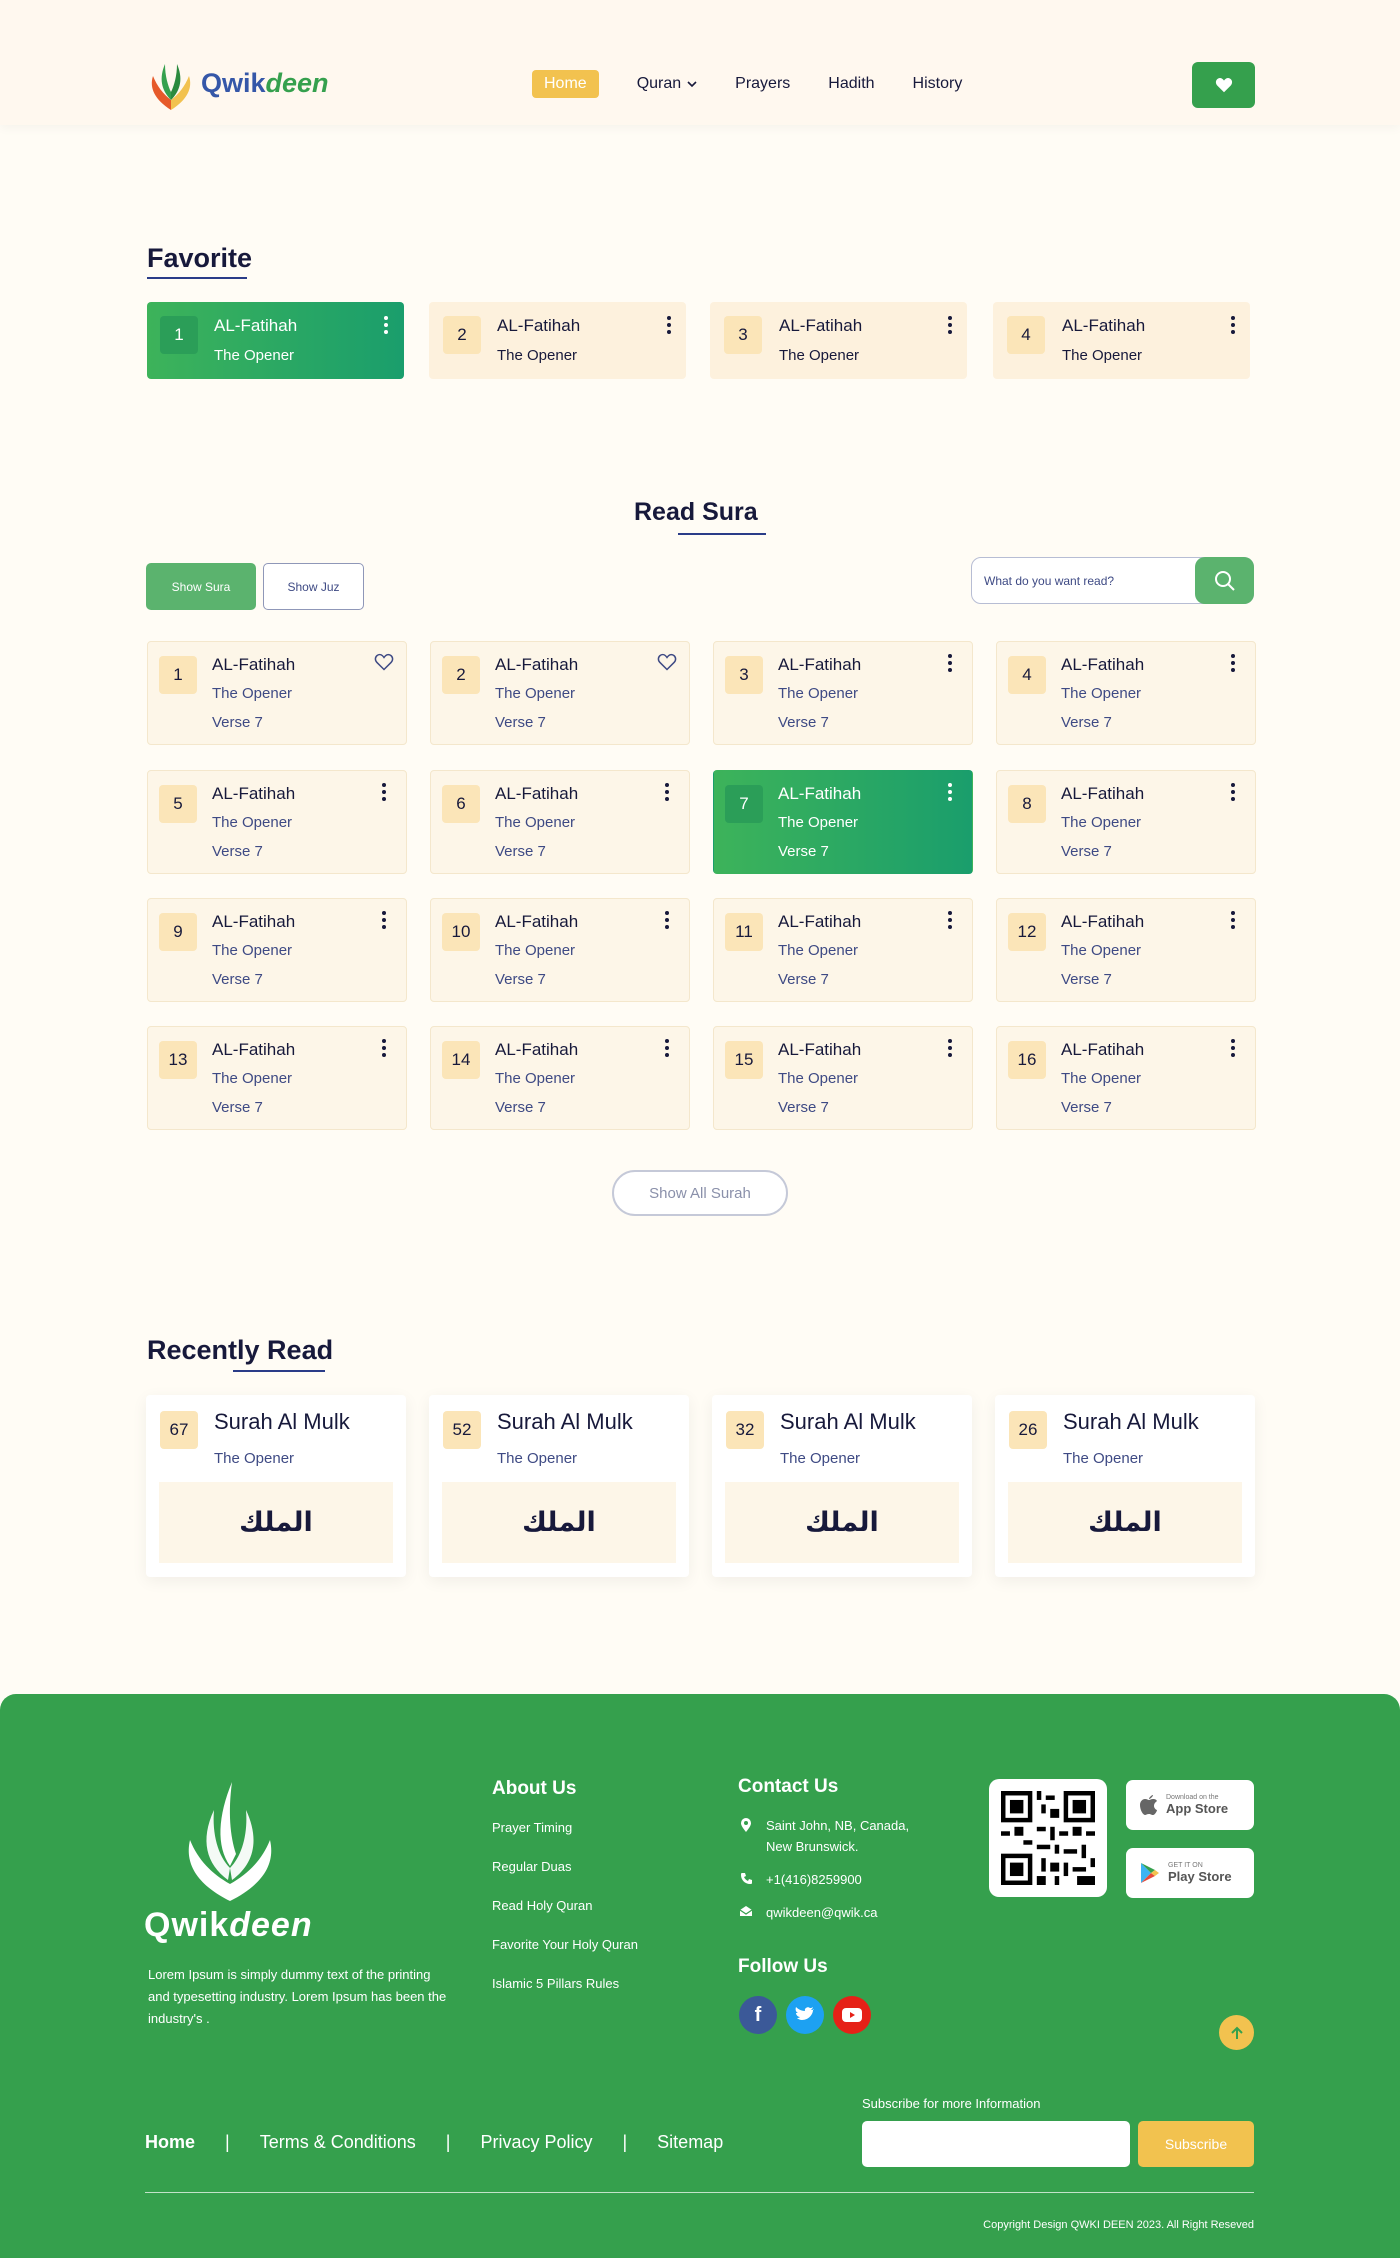 The image size is (1400, 2258). What do you see at coordinates (758, 2015) in the screenshot?
I see `facebook-icon: f` at bounding box center [758, 2015].